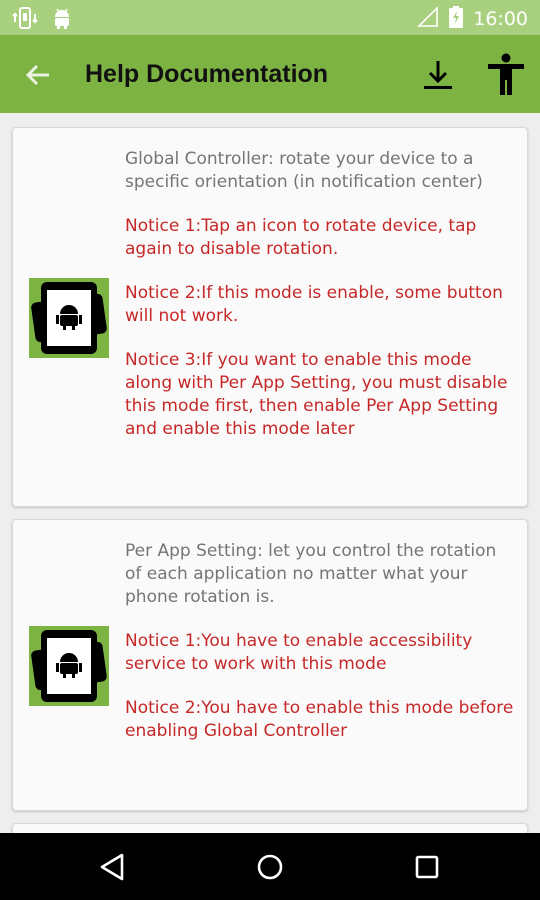 The image size is (540, 900). Describe the element at coordinates (38, 75) in the screenshot. I see `back-arrow-icon` at that location.